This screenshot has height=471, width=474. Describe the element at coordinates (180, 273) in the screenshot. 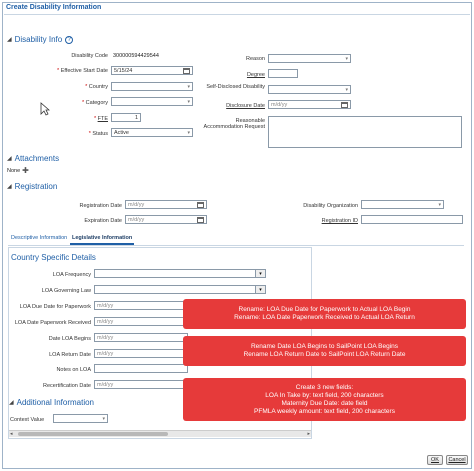

I see `loa-frequency-select: ▾` at that location.